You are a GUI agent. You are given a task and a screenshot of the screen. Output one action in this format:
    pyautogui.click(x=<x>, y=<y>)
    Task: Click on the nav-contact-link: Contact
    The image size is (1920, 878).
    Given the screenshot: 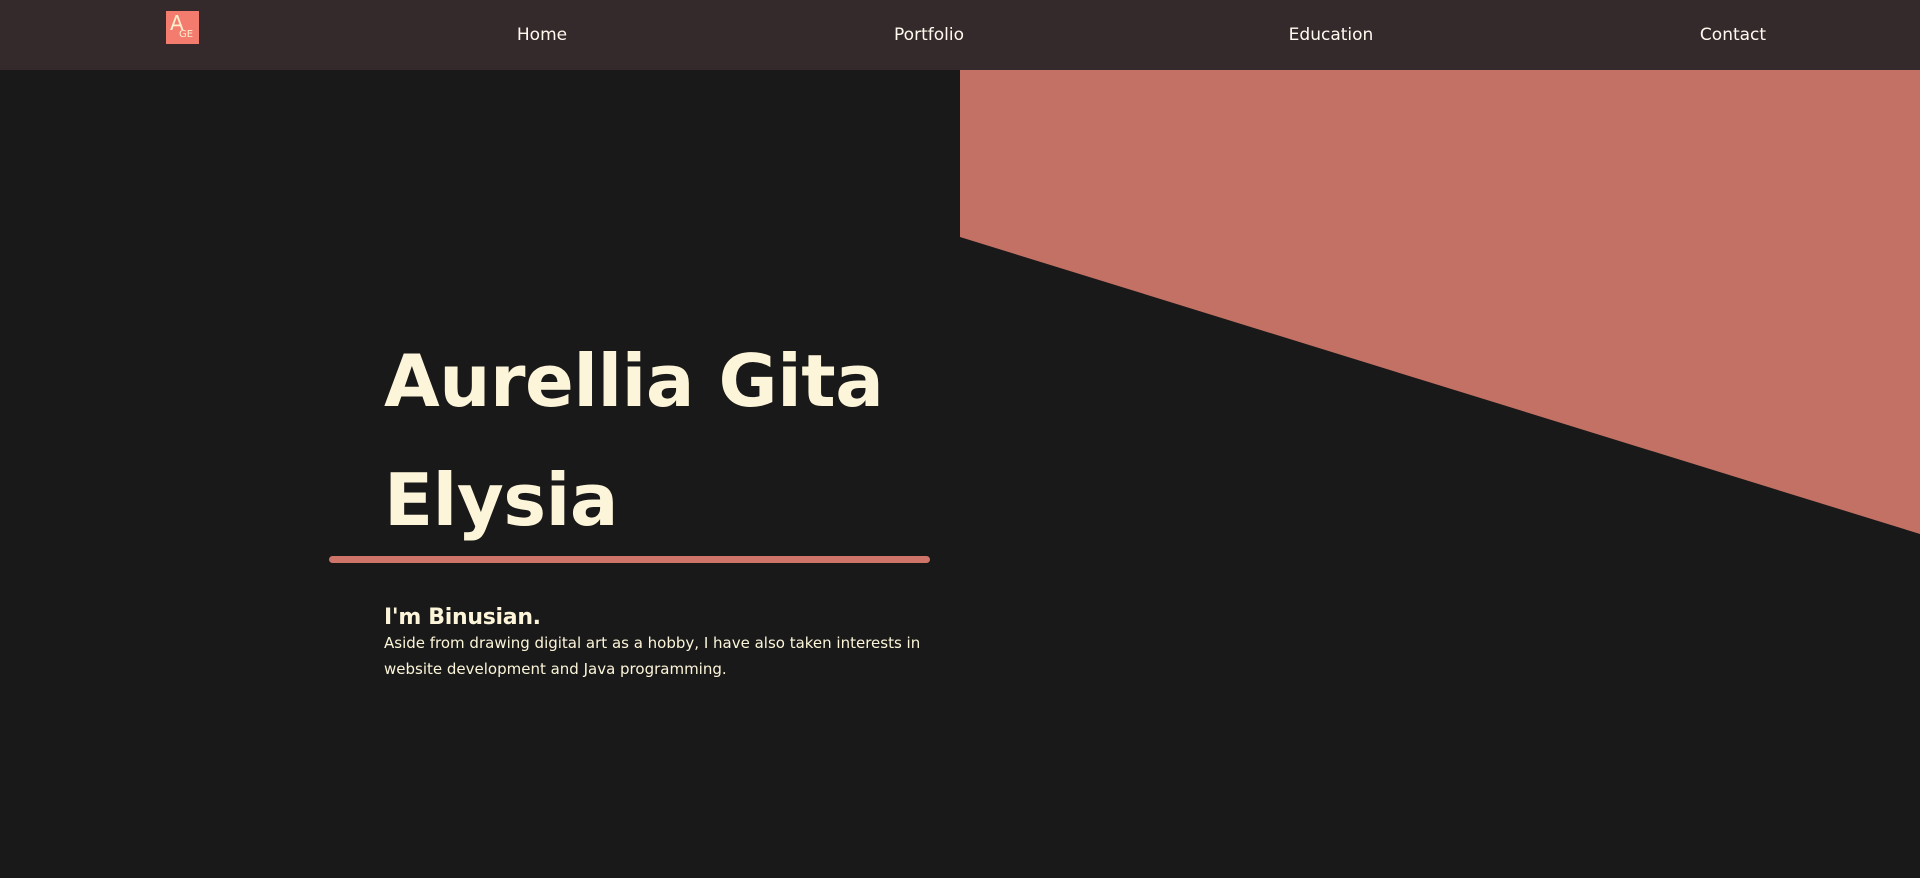 What is the action you would take?
    pyautogui.click(x=1733, y=35)
    